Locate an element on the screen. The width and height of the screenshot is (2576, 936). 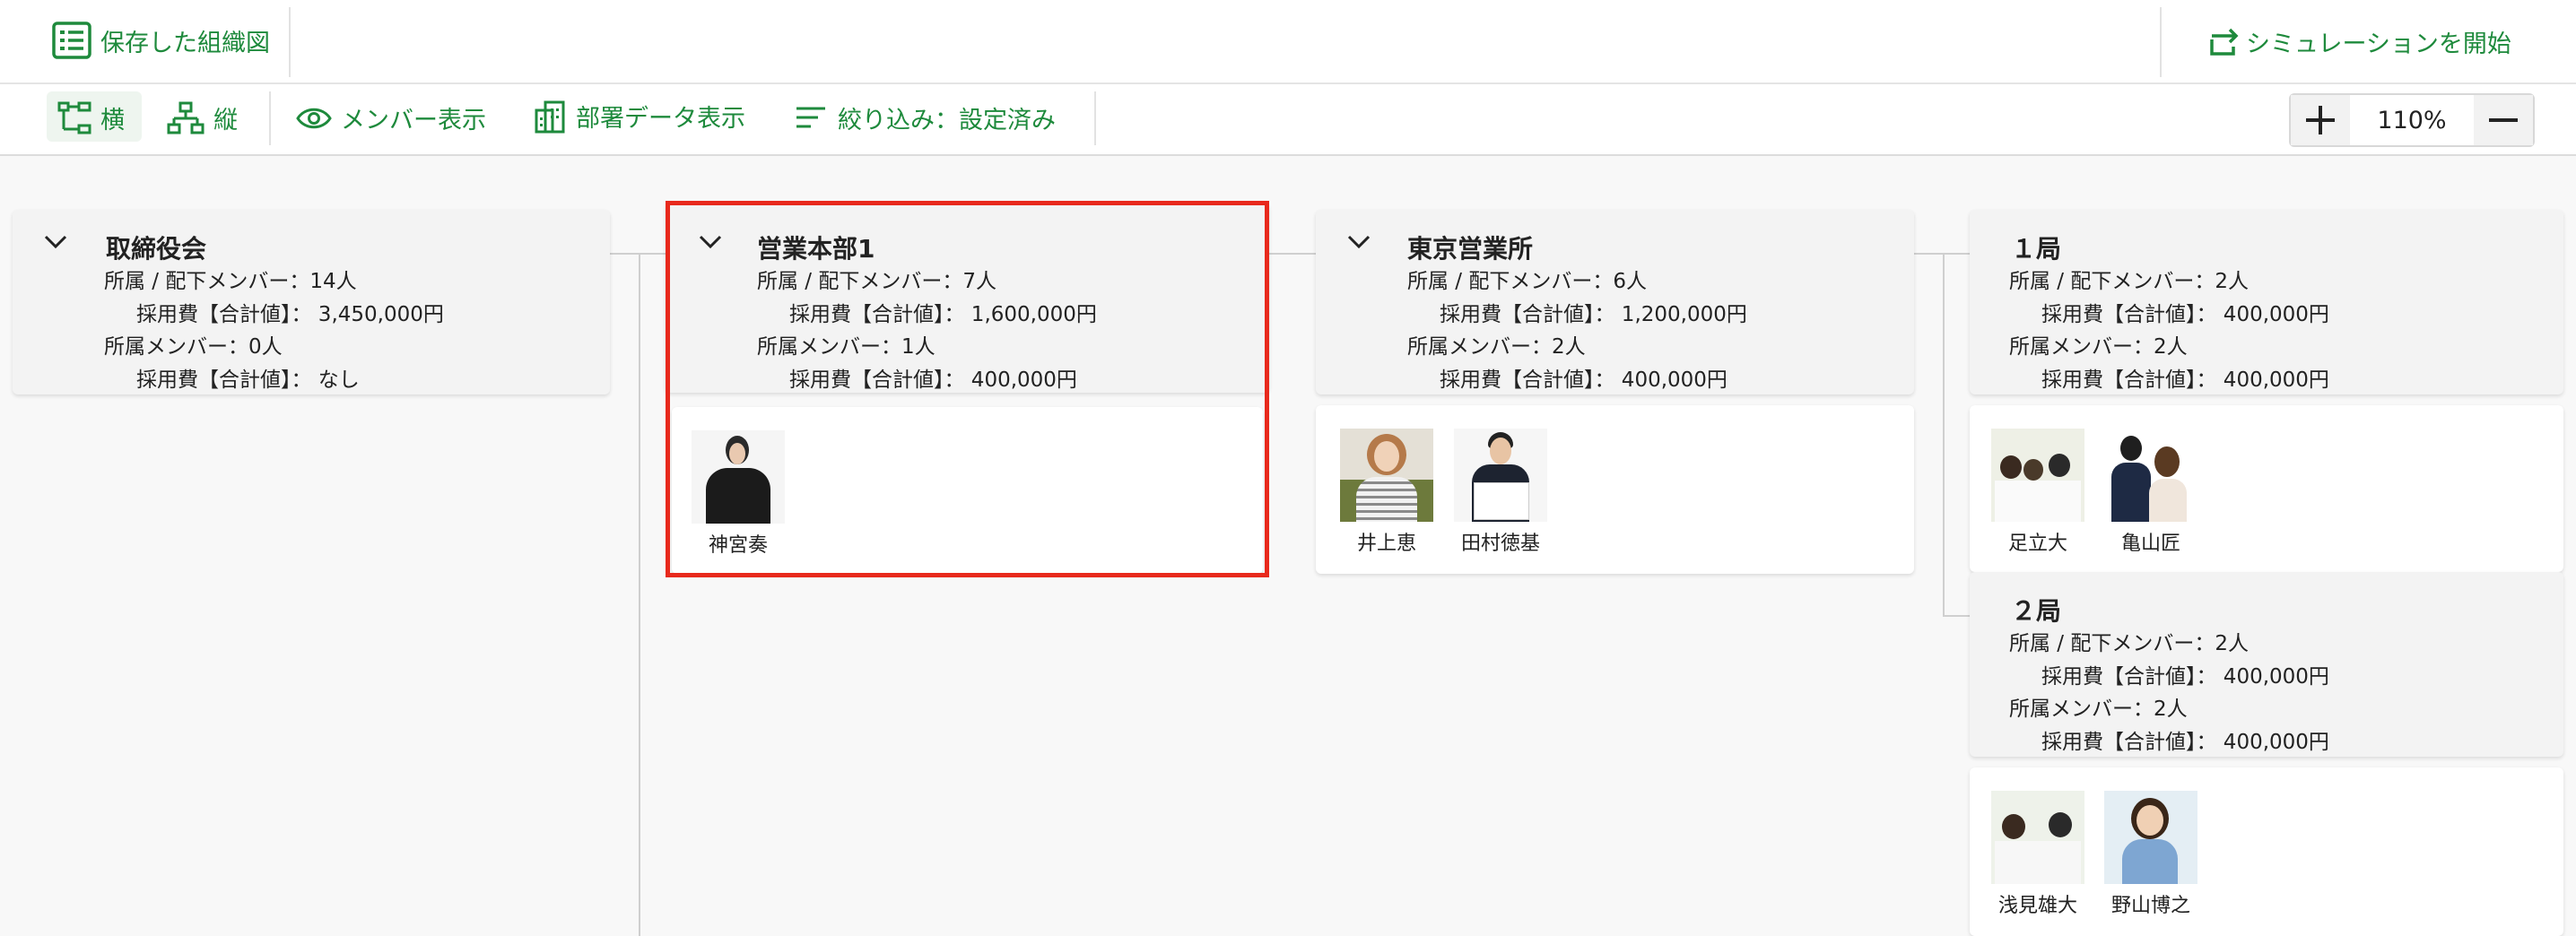
zoom-control: 110% is located at coordinates (2412, 120).